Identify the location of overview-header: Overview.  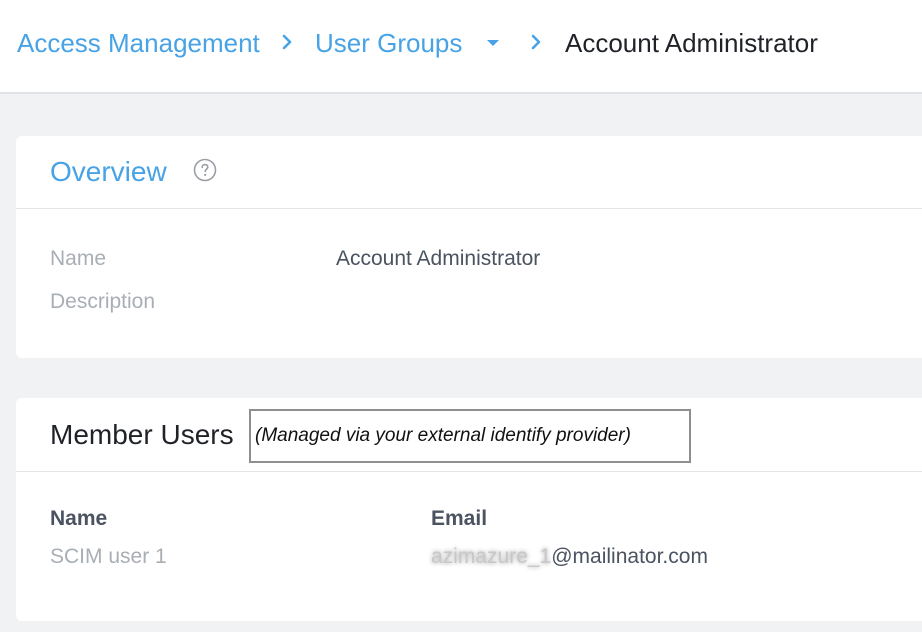
(469, 172).